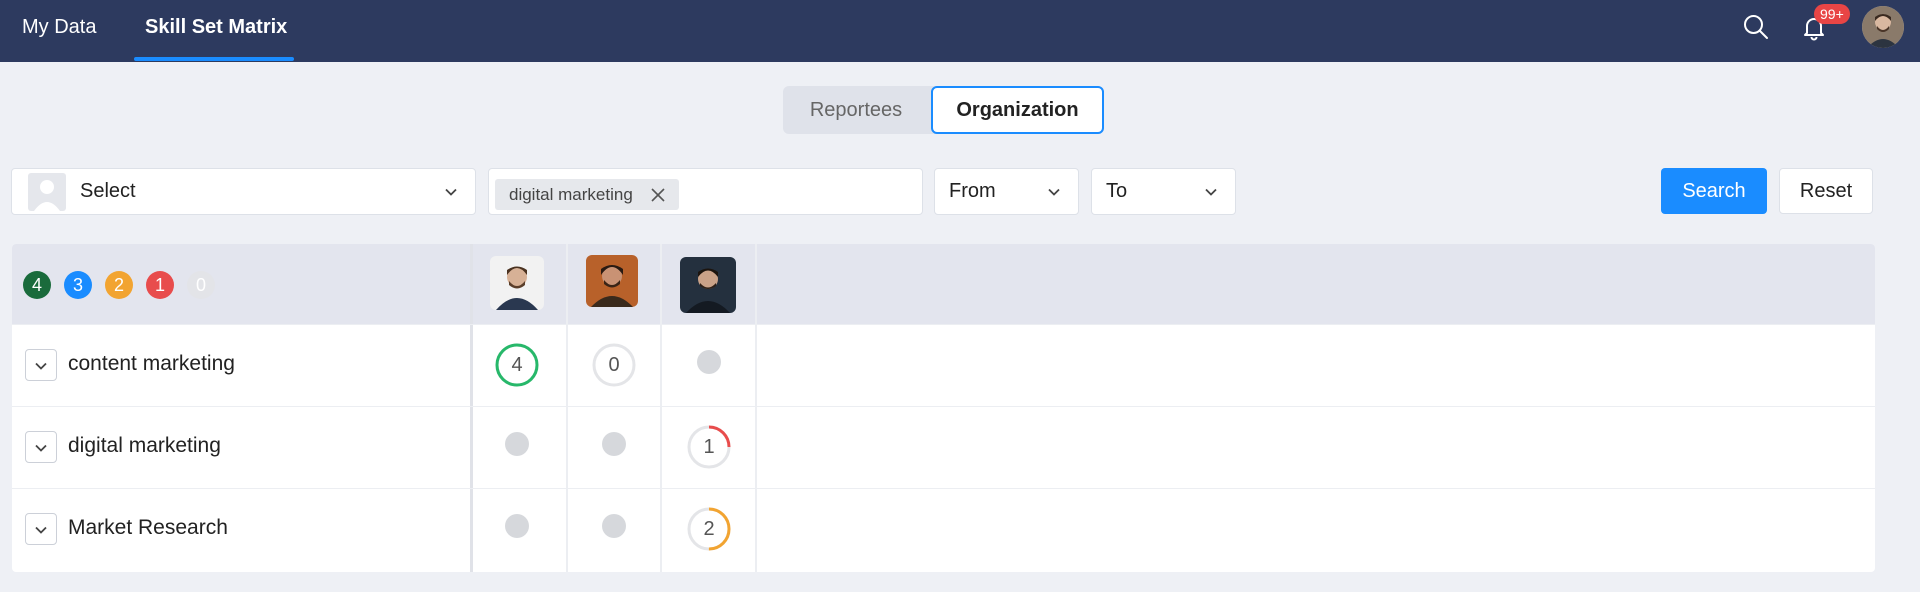 This screenshot has height=592, width=1920. I want to click on skill-rating-badge: 0, so click(614, 365).